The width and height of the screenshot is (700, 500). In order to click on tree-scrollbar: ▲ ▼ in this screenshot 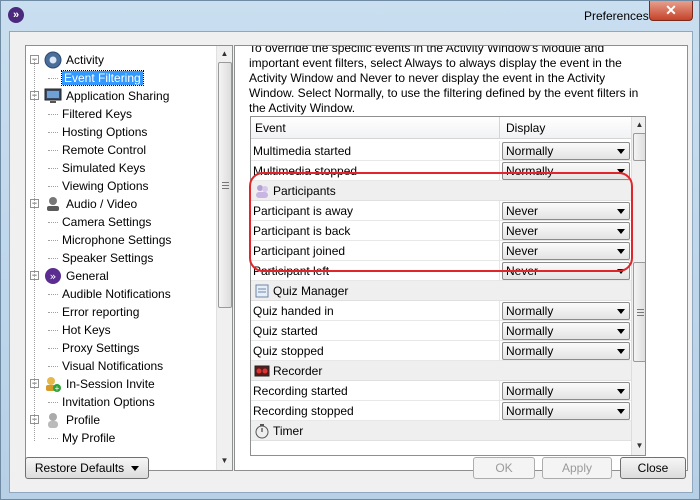, I will do `click(224, 258)`.